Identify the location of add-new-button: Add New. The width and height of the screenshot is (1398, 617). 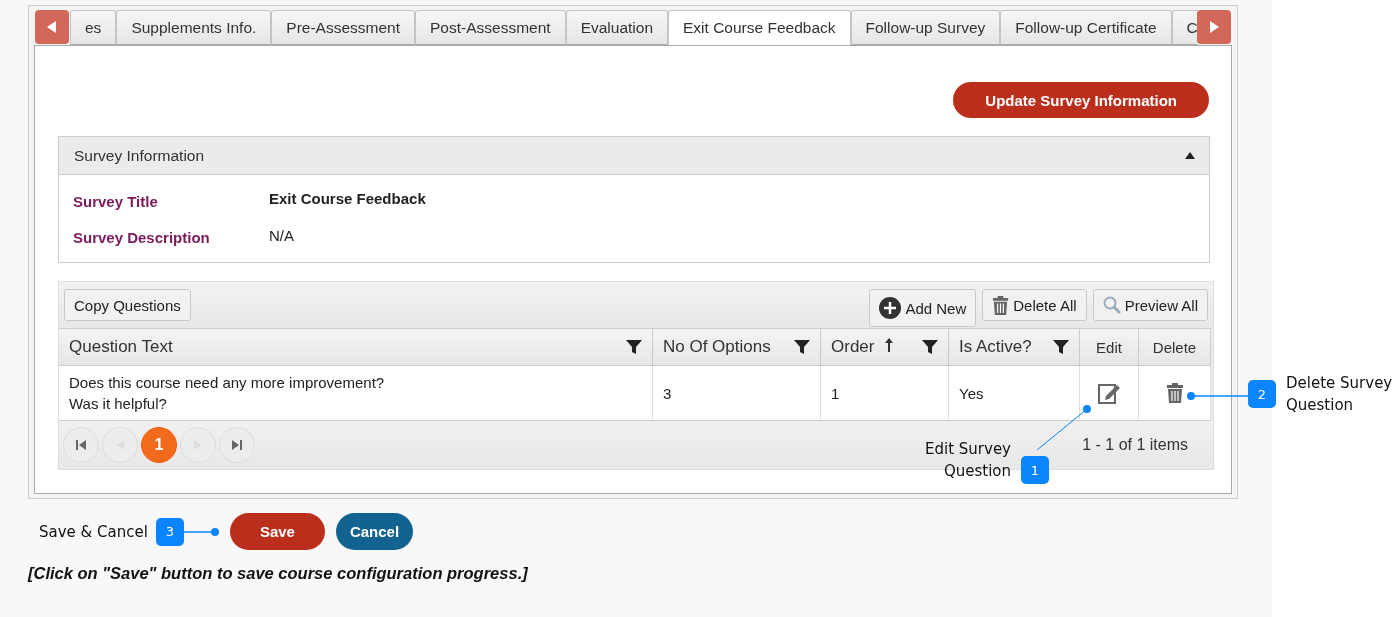
(923, 308).